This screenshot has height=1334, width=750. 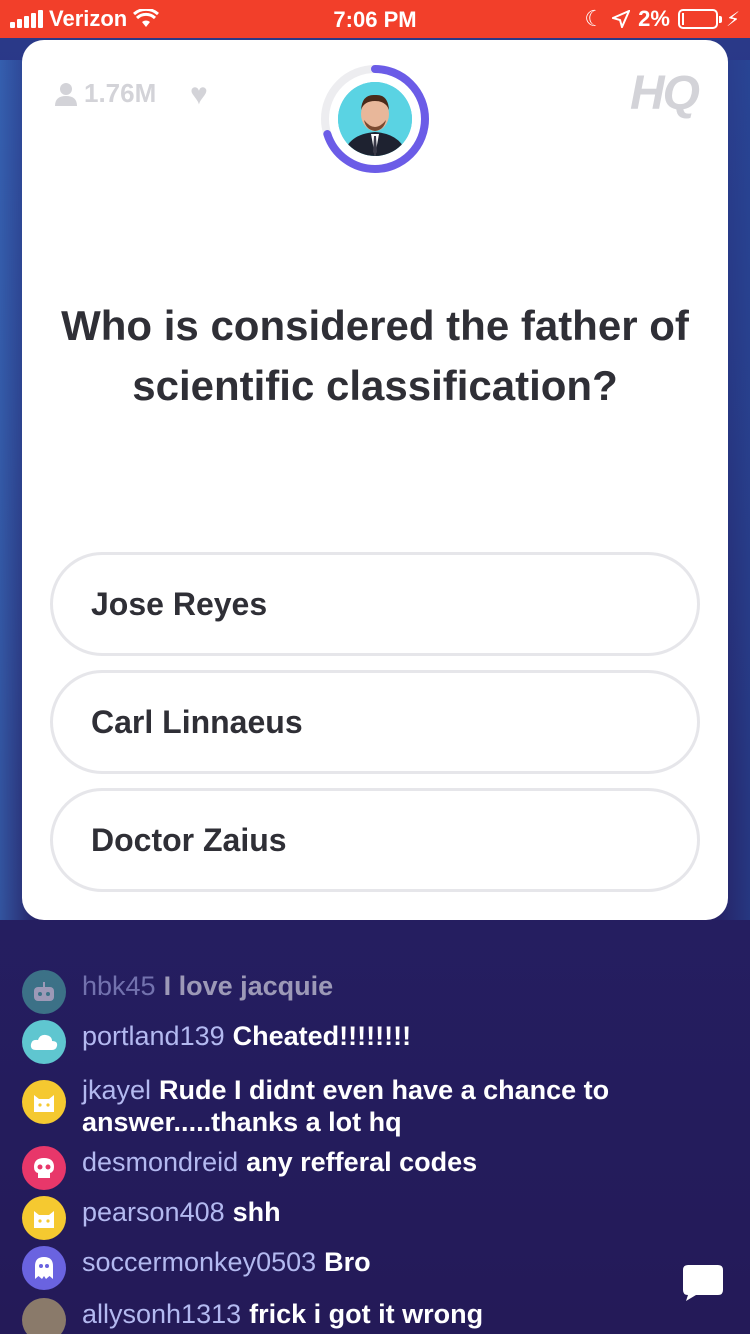 What do you see at coordinates (342, 1218) in the screenshot?
I see `chat-message: pearson408 shh` at bounding box center [342, 1218].